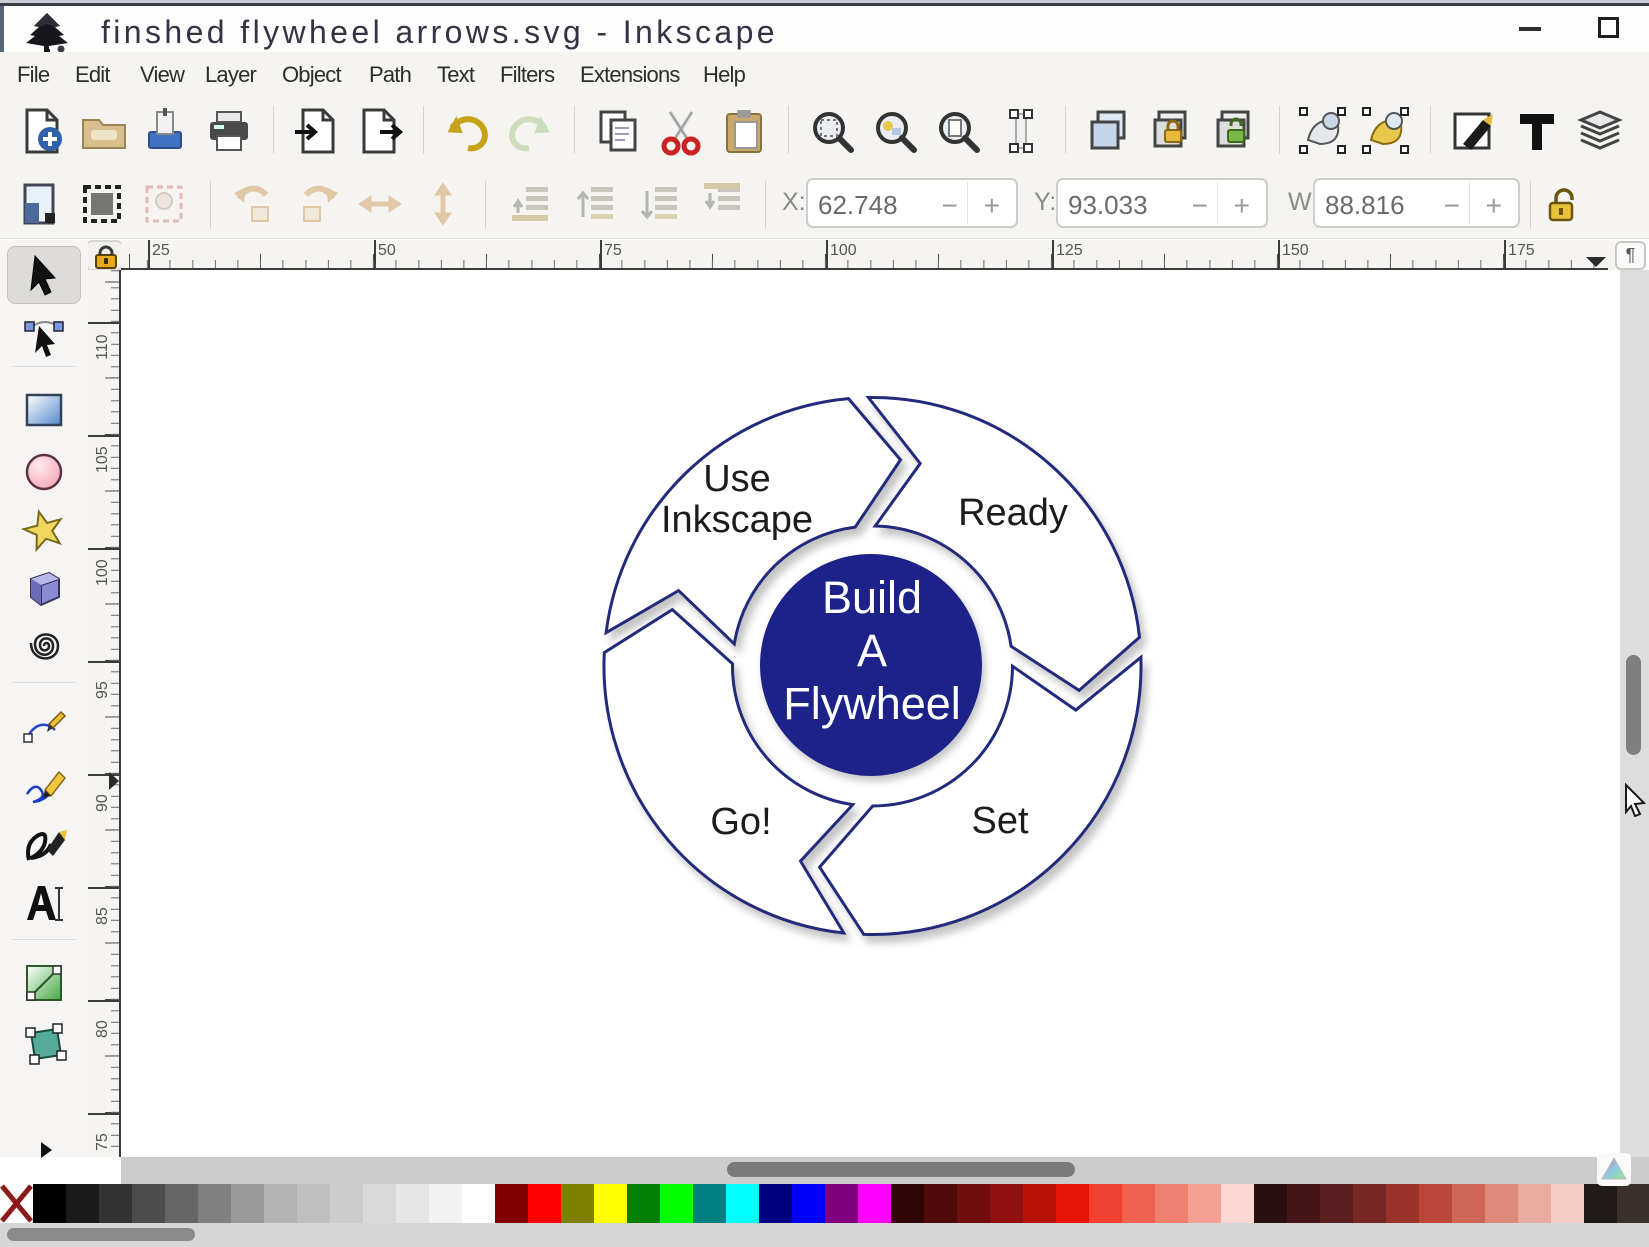 Image resolution: width=1649 pixels, height=1247 pixels. Describe the element at coordinates (737, 479) in the screenshot. I see `svg-text: Use` at that location.